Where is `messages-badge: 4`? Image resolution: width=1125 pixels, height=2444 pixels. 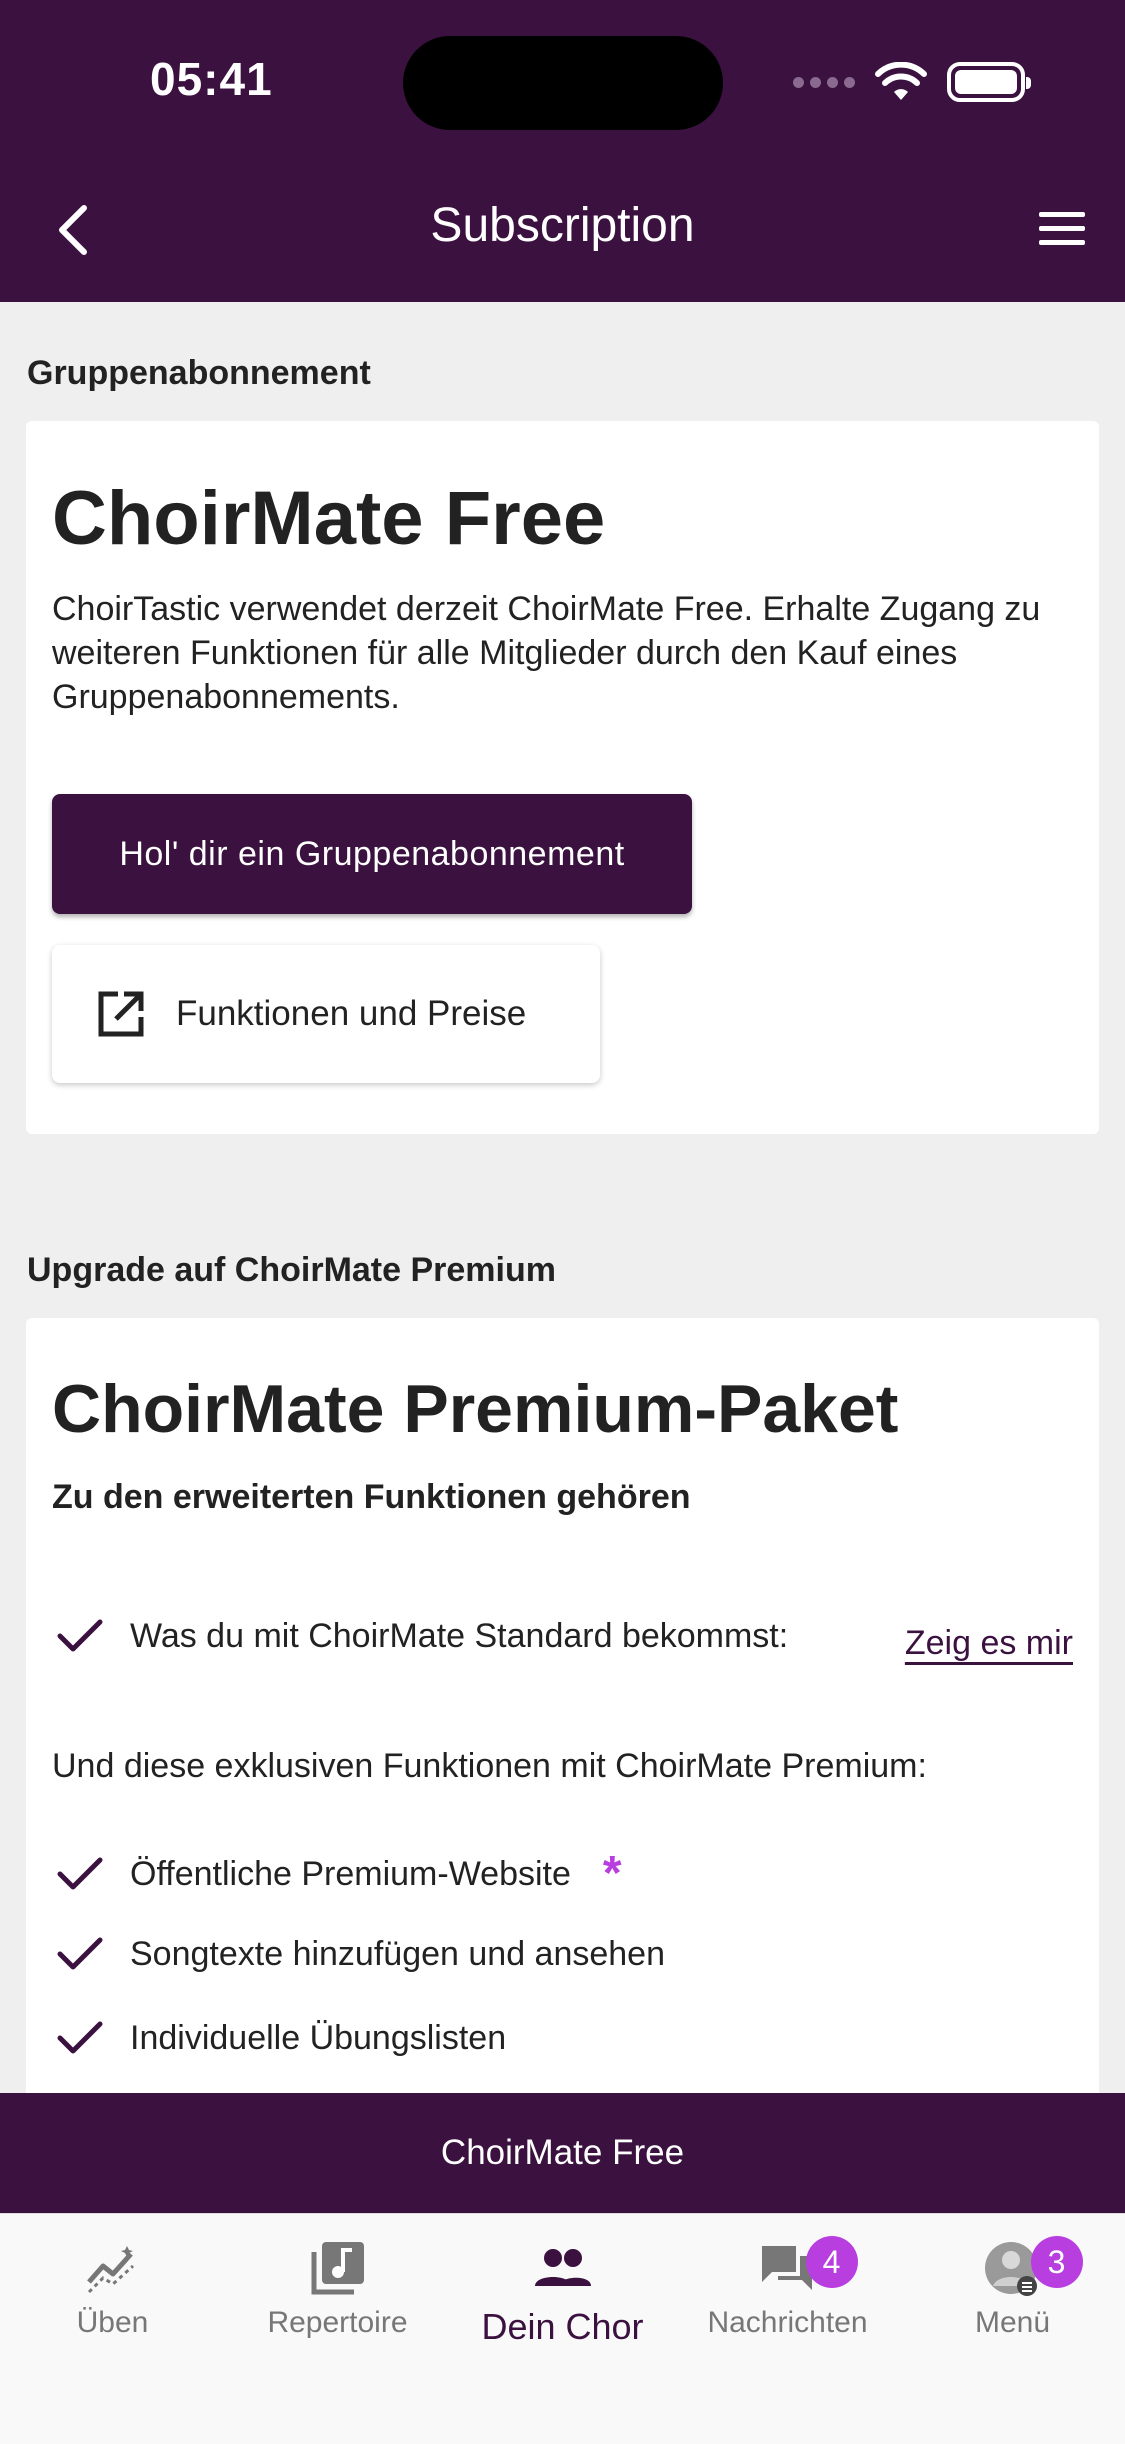
messages-badge: 4 is located at coordinates (831, 2262).